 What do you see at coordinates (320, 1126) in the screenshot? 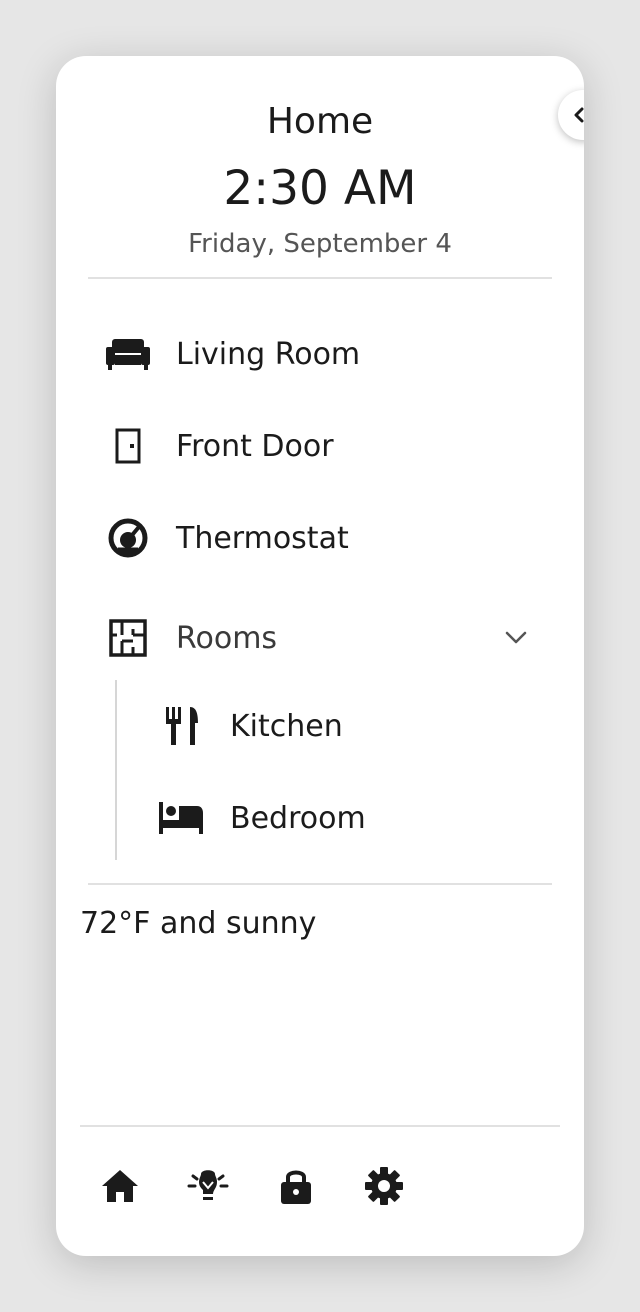
I see `footer-divider` at bounding box center [320, 1126].